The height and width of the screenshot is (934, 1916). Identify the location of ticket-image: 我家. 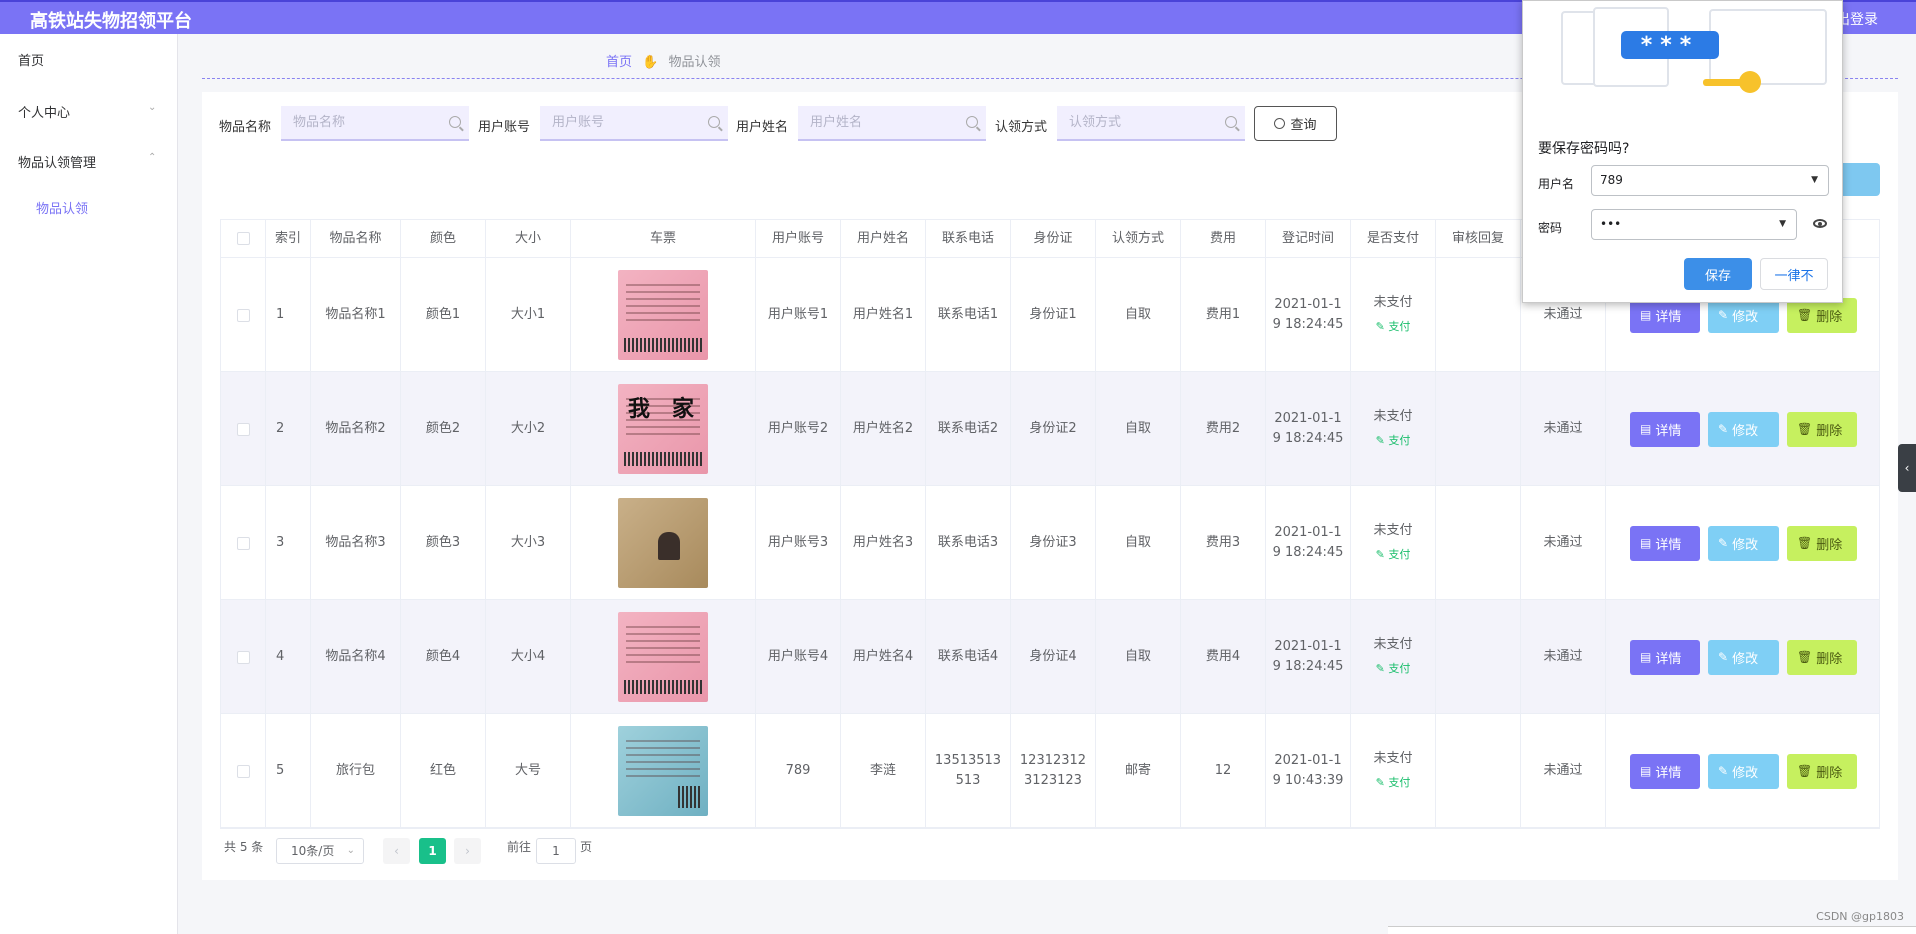
(663, 429).